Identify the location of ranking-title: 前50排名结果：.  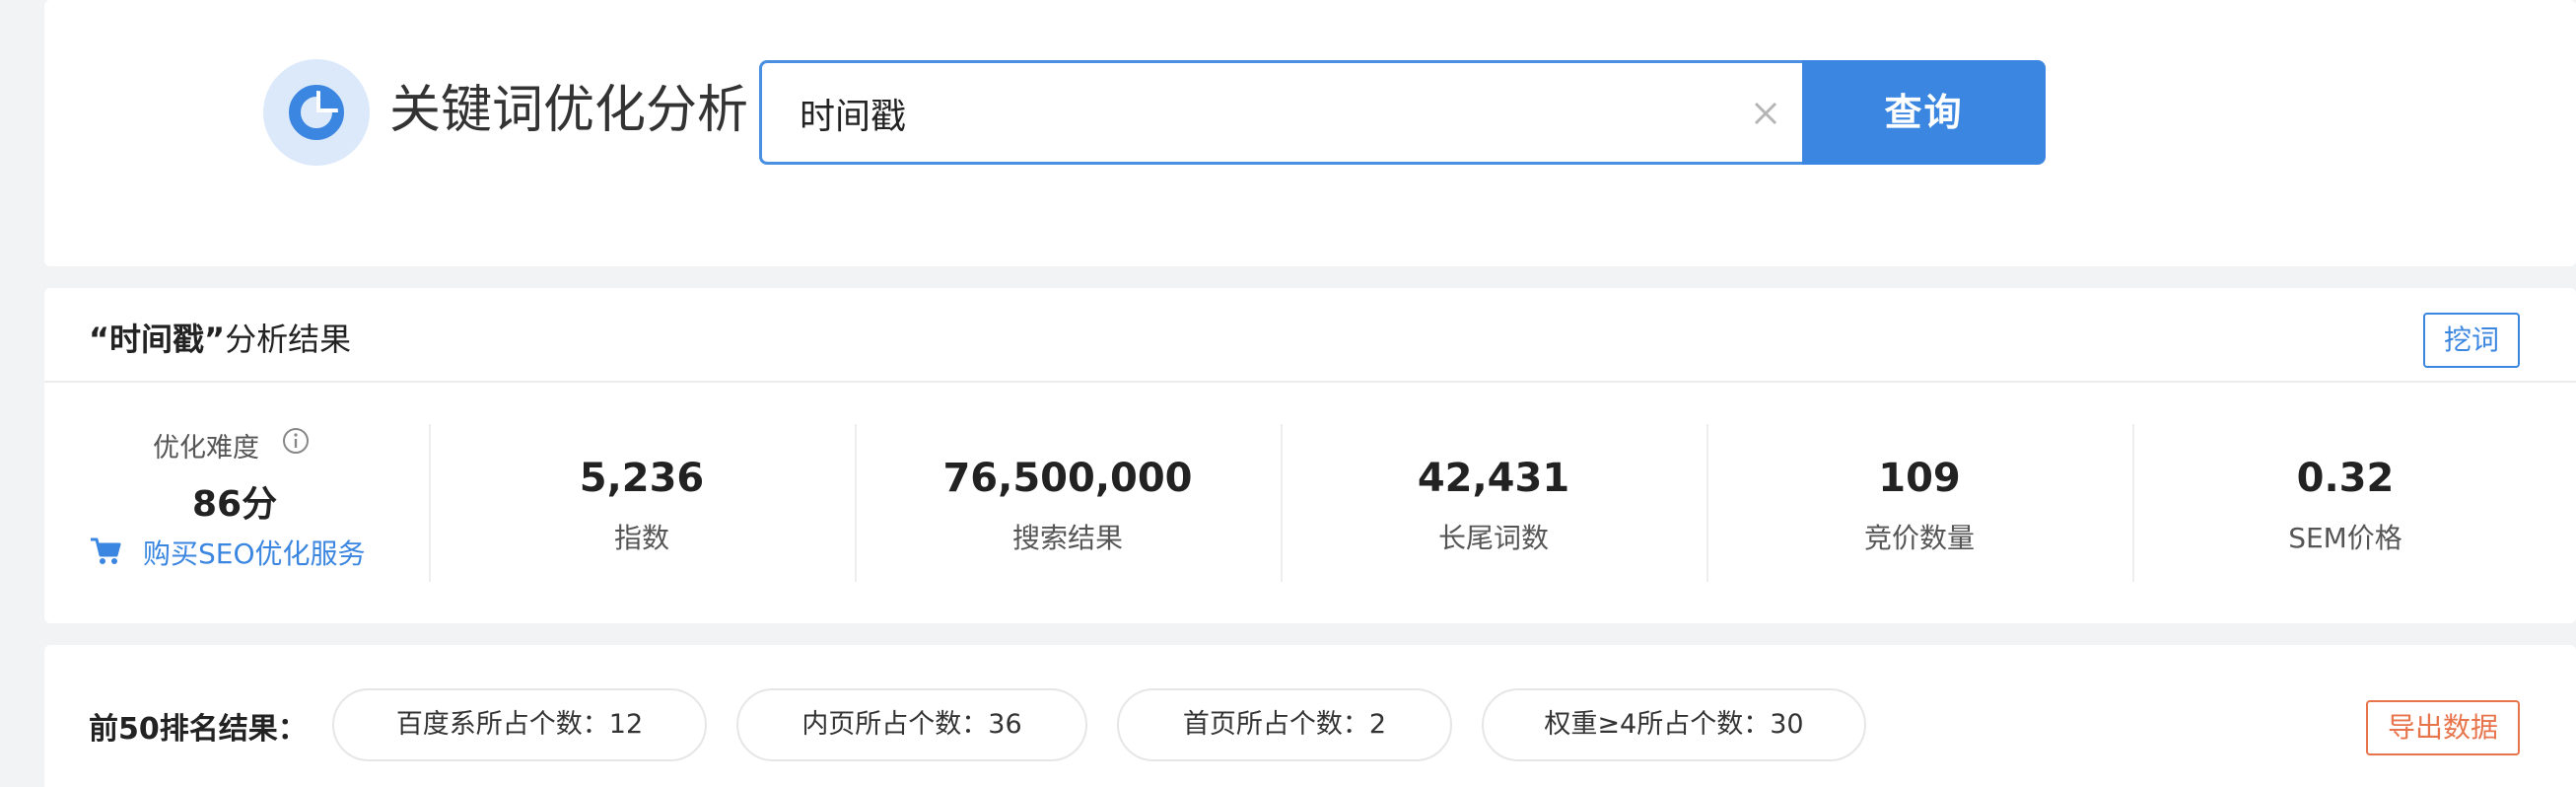
(199, 729).